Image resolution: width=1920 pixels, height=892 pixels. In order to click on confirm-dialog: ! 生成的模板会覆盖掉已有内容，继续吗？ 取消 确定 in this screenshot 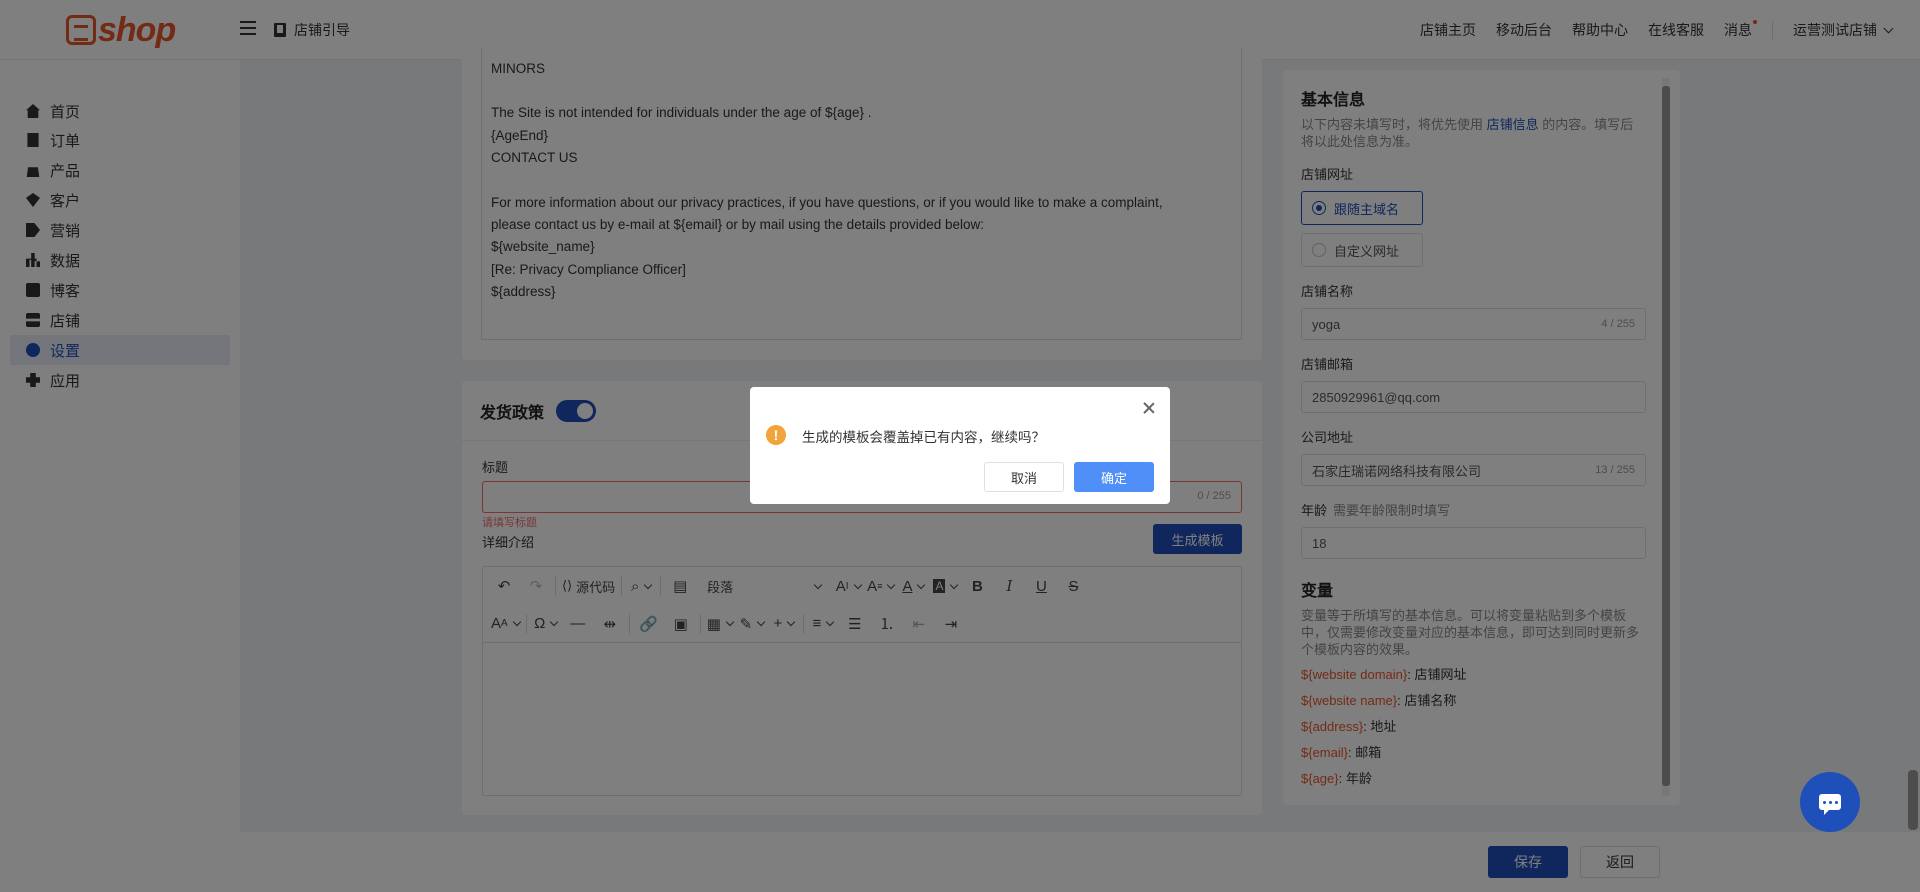, I will do `click(960, 445)`.